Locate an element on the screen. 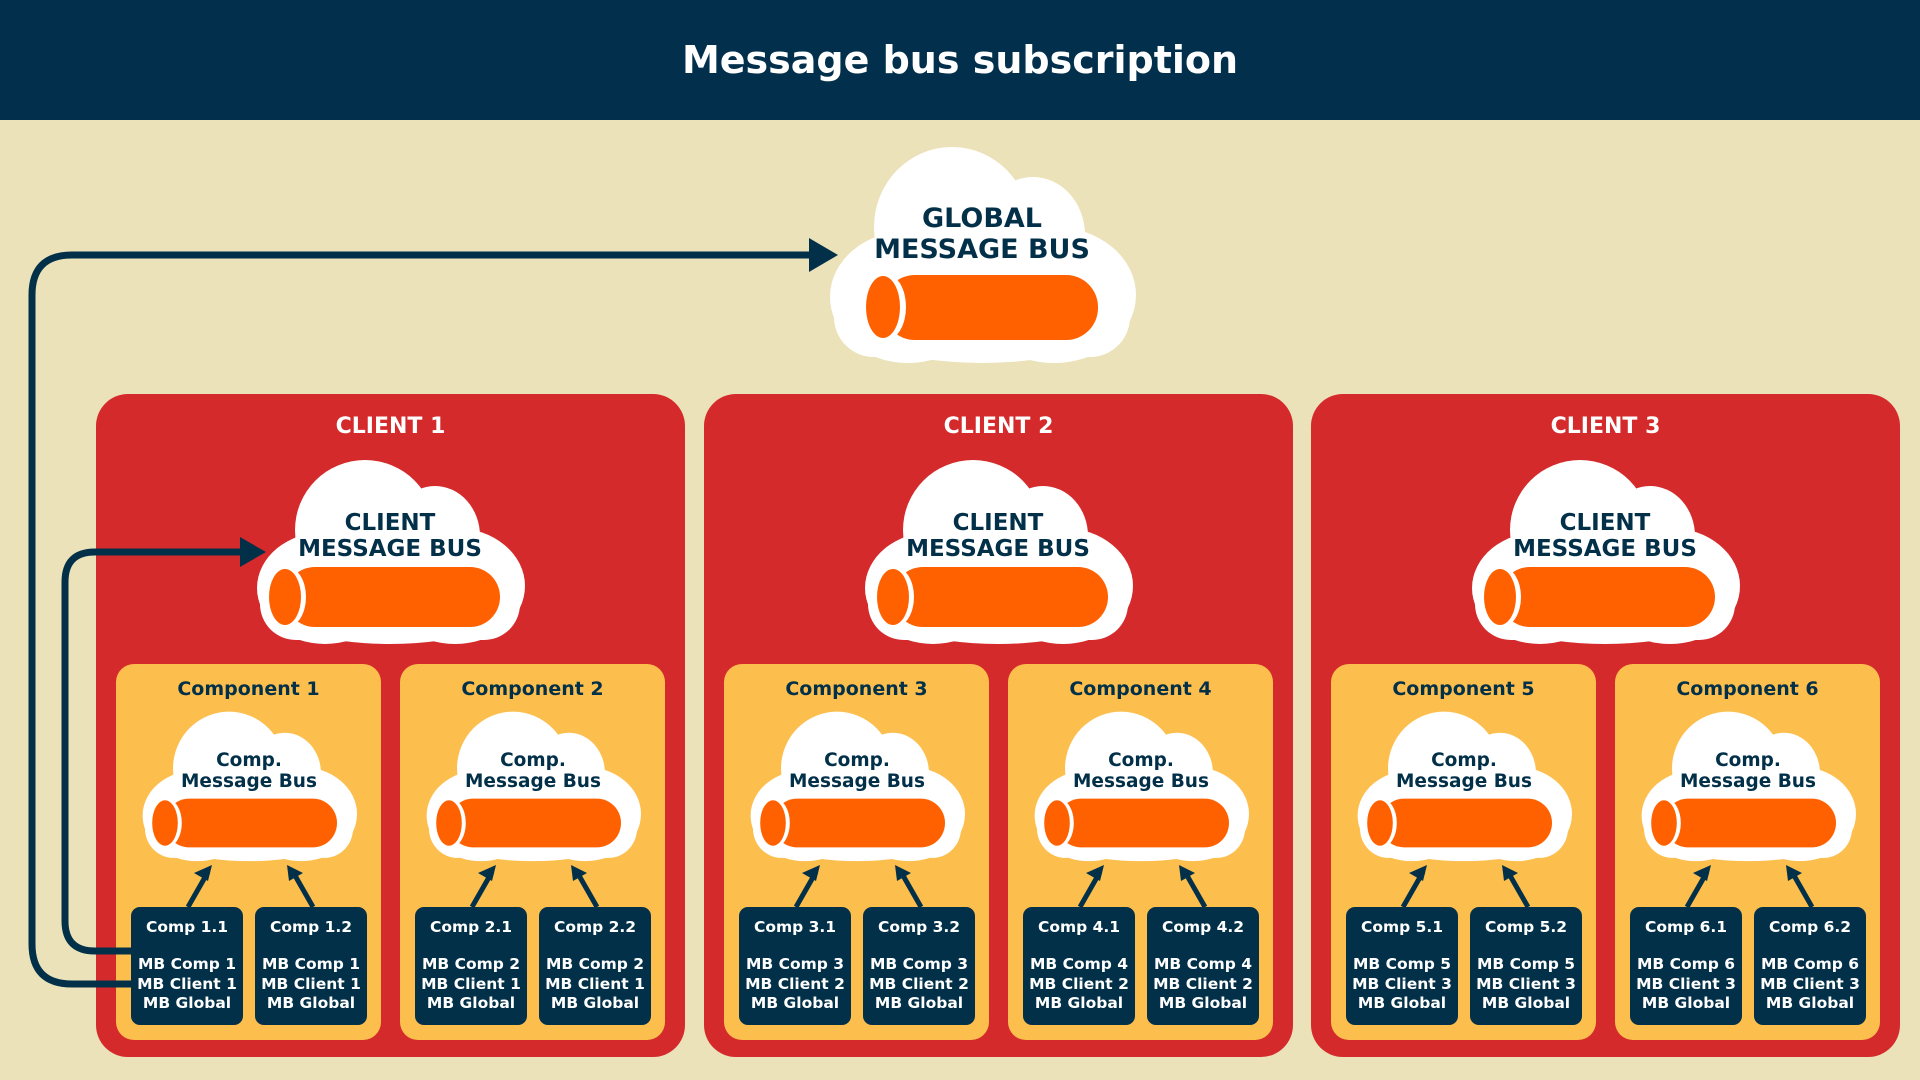 The image size is (1920, 1080). comp-name: Comp 2.1 is located at coordinates (471, 927).